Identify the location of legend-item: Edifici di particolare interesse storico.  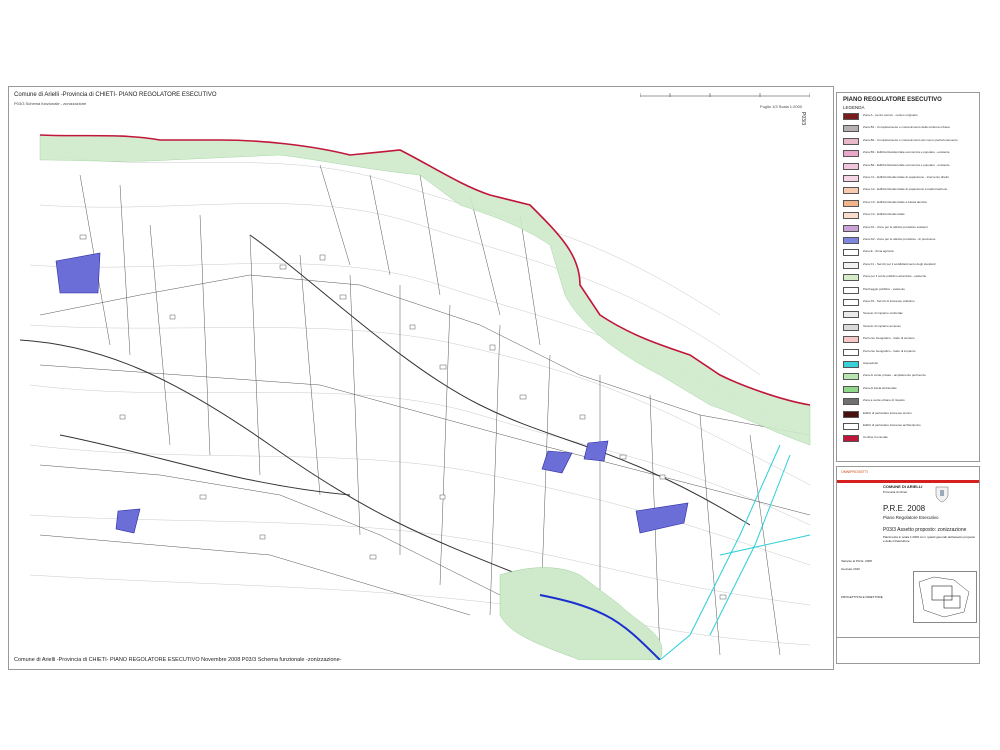
(909, 414).